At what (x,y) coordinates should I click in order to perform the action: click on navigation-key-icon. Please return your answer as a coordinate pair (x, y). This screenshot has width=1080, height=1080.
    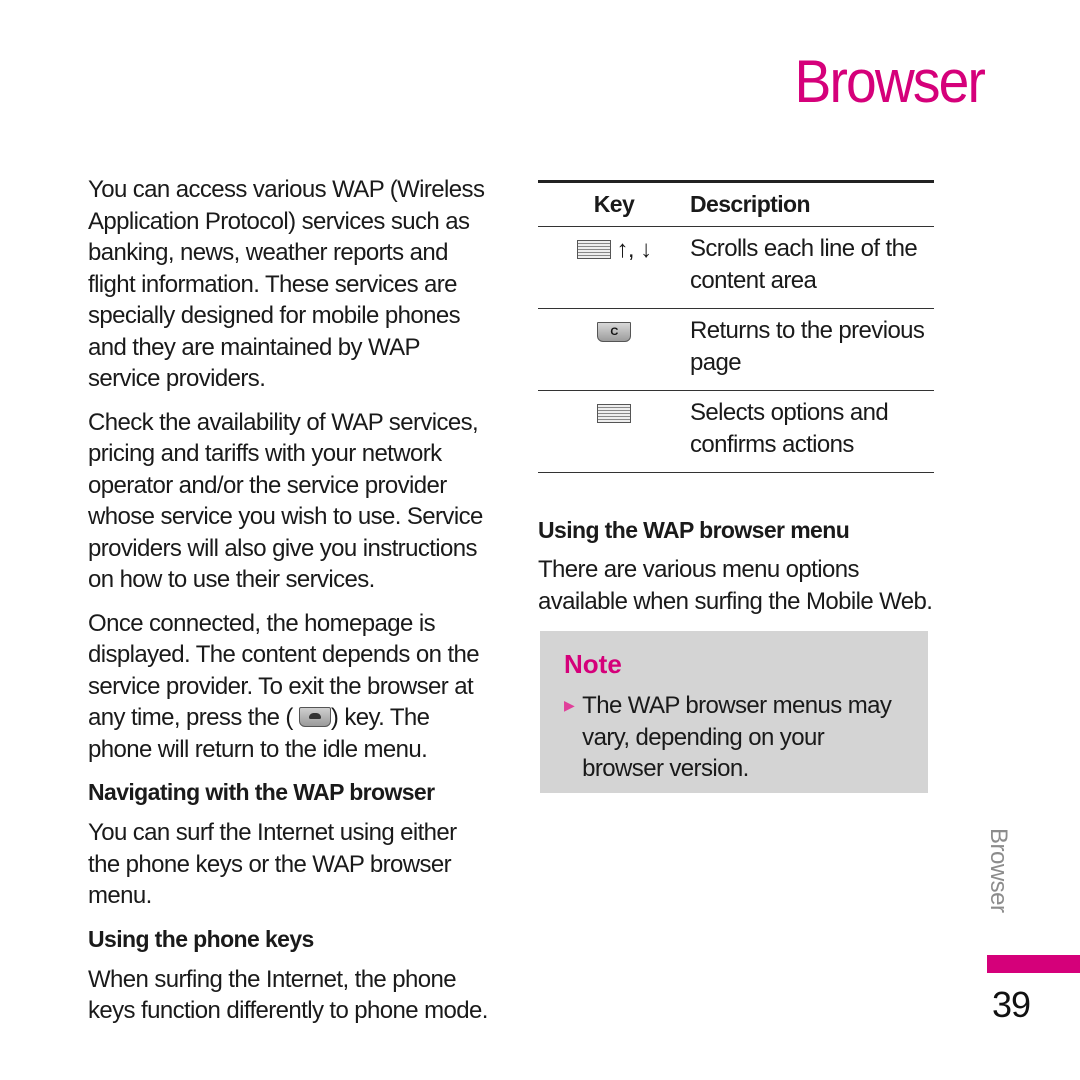
    Looking at the image, I should click on (593, 250).